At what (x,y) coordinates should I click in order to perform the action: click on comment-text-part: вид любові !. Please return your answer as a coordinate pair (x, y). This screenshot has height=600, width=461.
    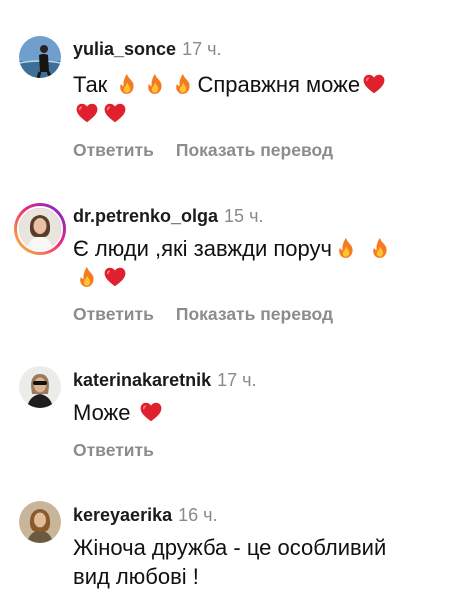
    Looking at the image, I should click on (136, 576).